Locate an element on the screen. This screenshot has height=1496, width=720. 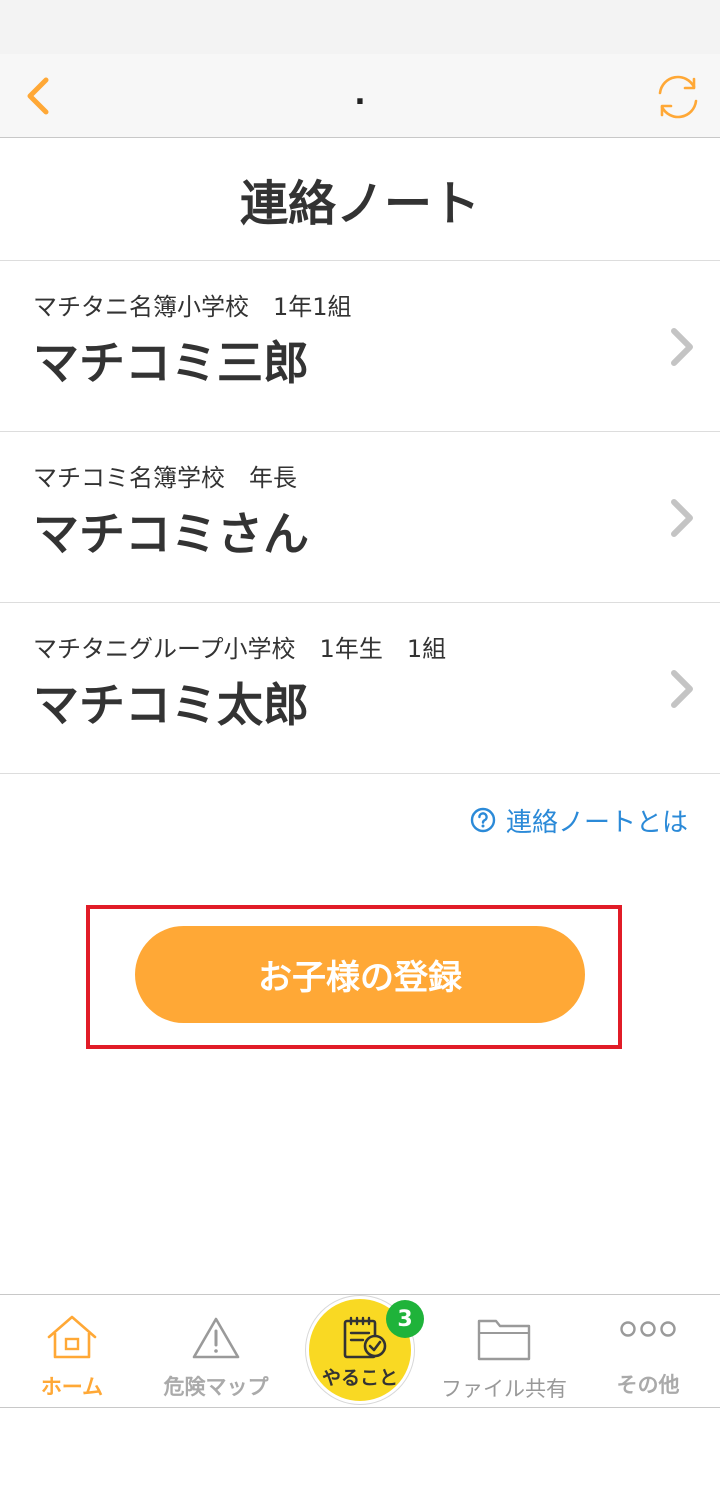
child-list-item: マチタニグループ小学校 1年生 1組 マチコミ太郎 is located at coordinates (360, 688).